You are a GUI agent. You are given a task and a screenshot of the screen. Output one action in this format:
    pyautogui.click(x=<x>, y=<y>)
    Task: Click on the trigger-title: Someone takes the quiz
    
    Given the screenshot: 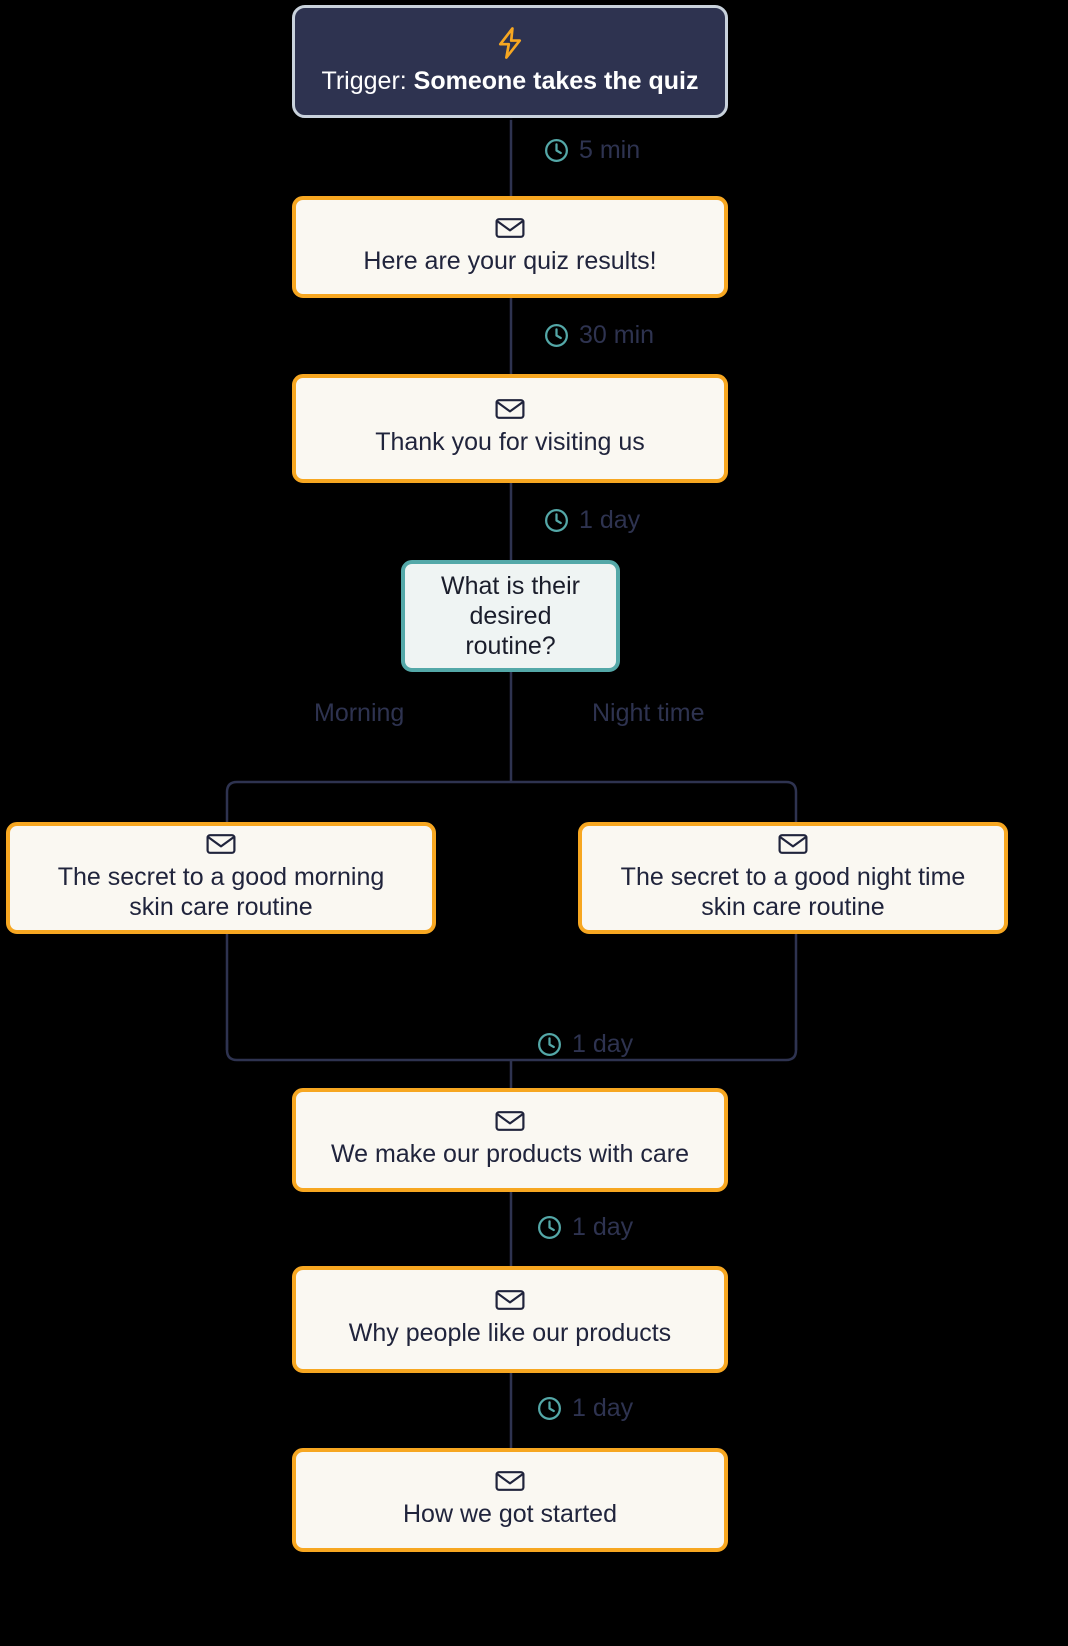 What is the action you would take?
    pyautogui.click(x=556, y=80)
    